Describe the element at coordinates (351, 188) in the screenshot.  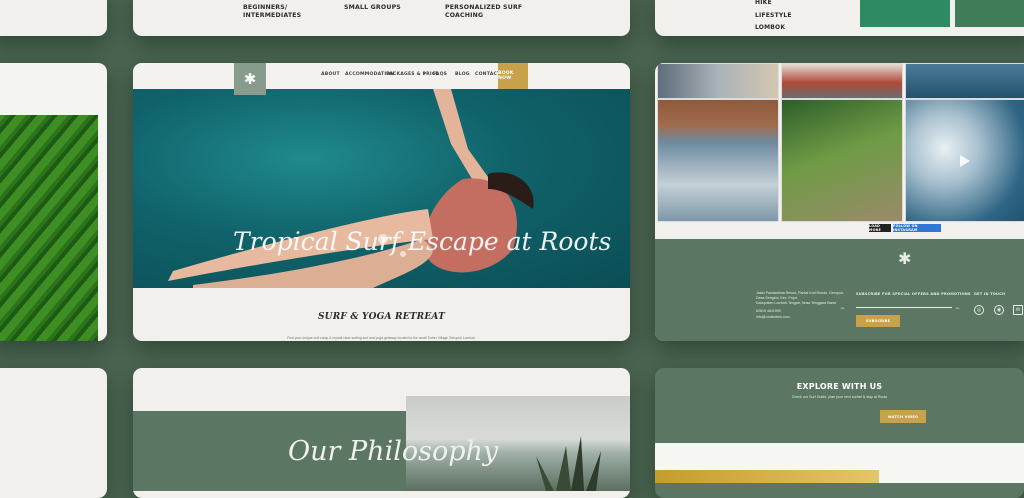
I see `hero-swimmer-illustration` at that location.